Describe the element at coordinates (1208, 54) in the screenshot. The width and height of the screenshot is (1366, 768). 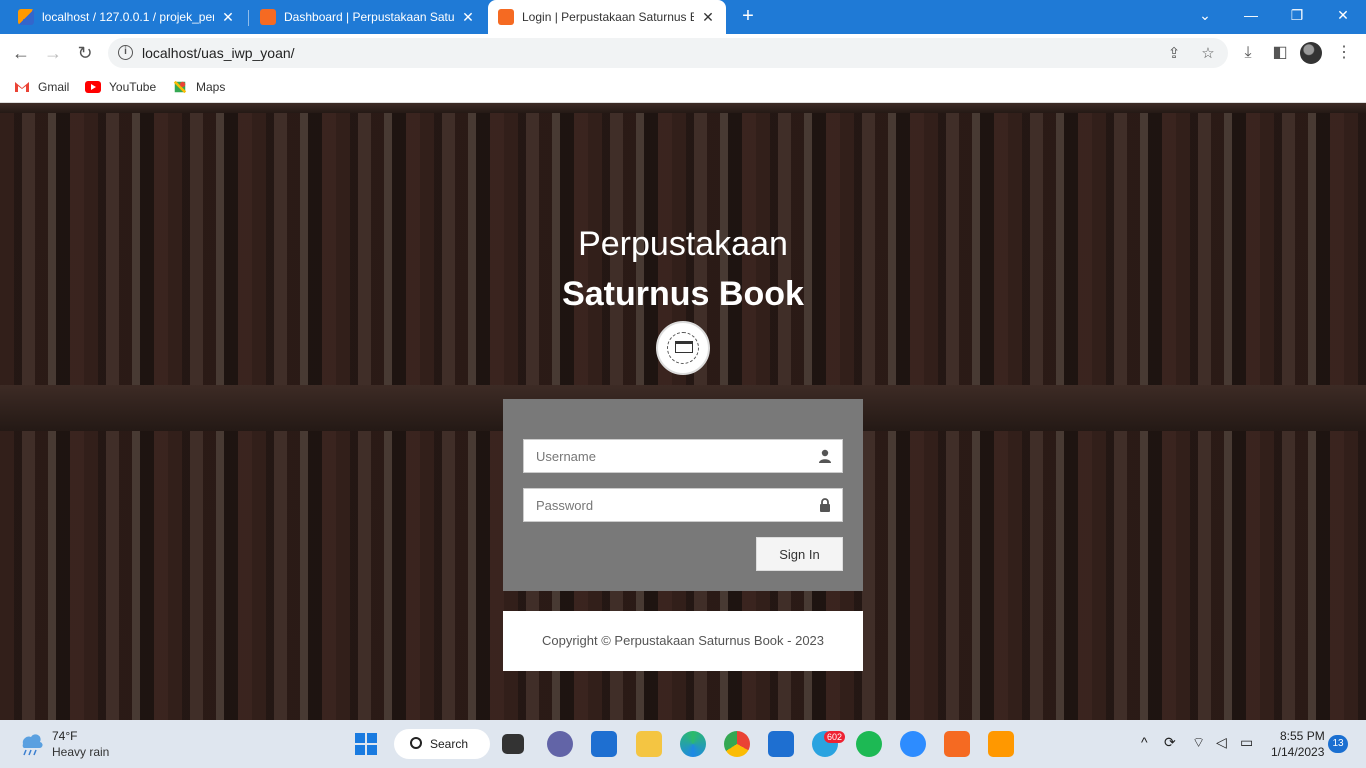
I see `bookmark-star-icon: ☆` at that location.